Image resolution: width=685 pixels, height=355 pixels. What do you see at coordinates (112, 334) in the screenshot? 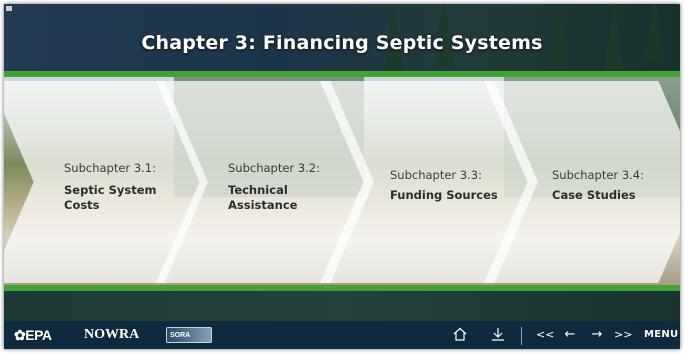
I see `nowra-logo: NOWRA` at bounding box center [112, 334].